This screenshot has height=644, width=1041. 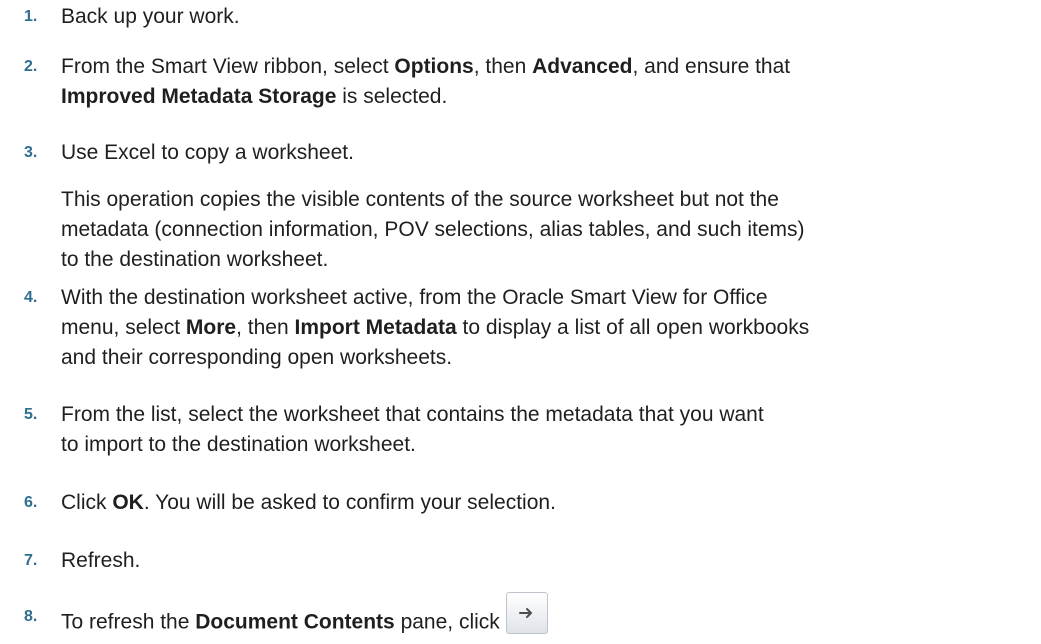 I want to click on arrow-right-icon, so click(x=525, y=613).